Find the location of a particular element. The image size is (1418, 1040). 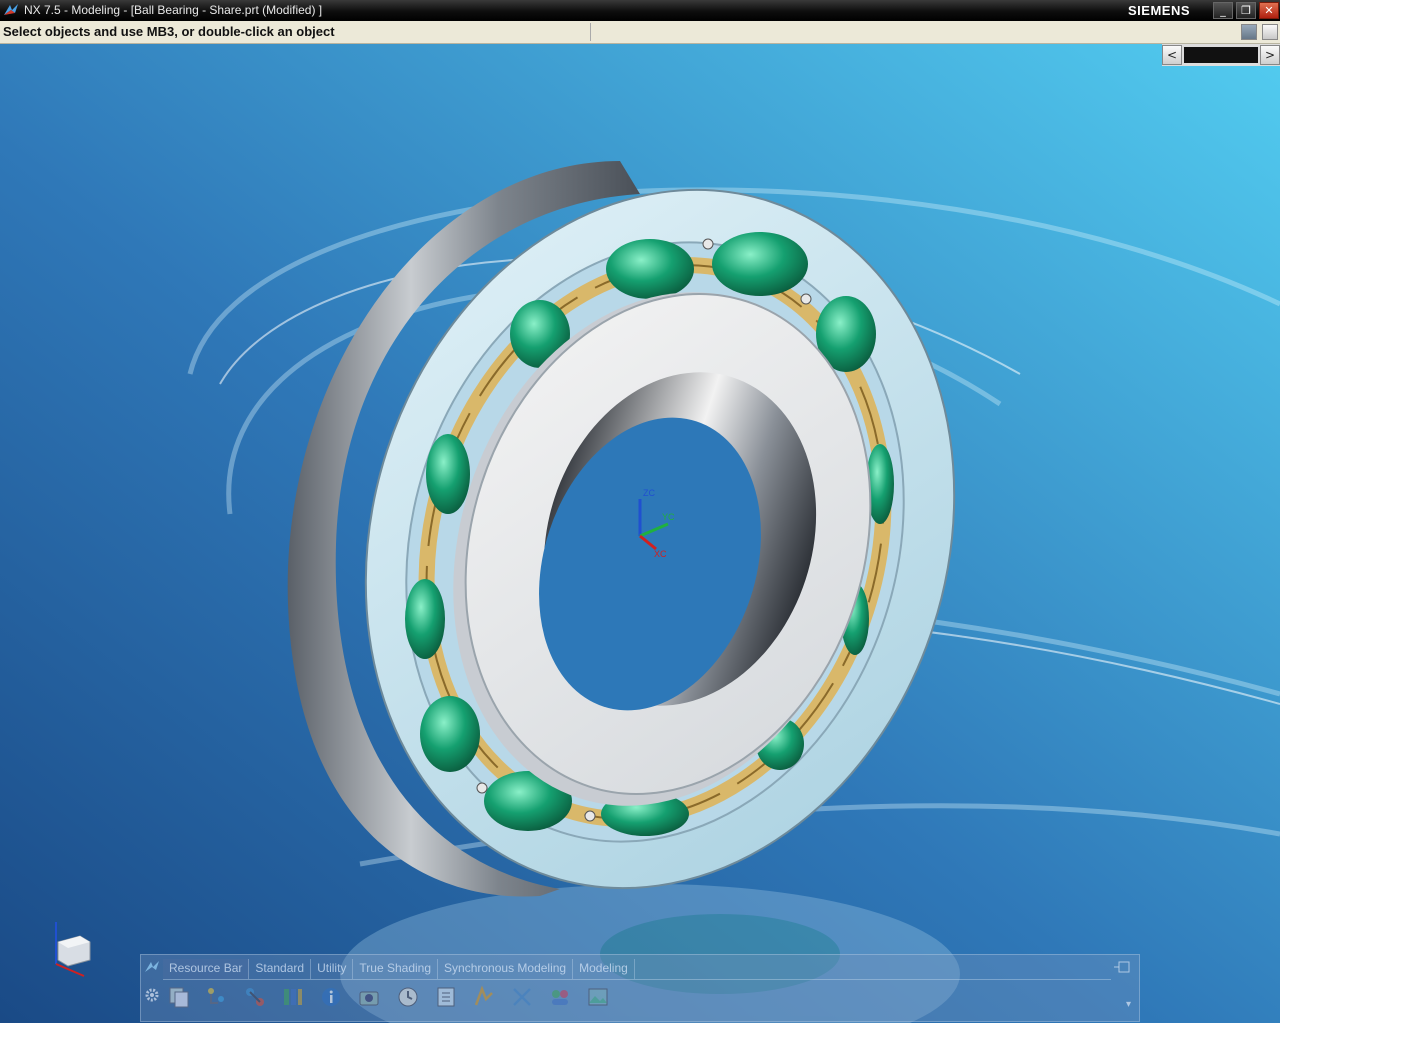

minimize-icon: _ is located at coordinates (1223, 10).